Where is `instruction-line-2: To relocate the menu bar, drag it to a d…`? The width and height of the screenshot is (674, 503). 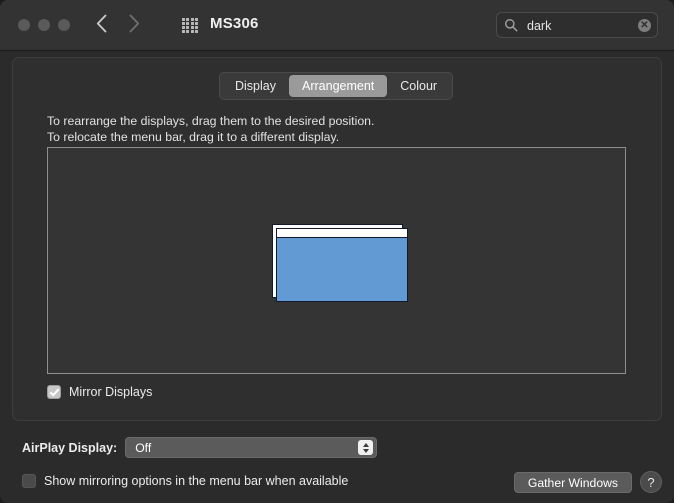 instruction-line-2: To relocate the menu bar, drag it to a d… is located at coordinates (193, 137).